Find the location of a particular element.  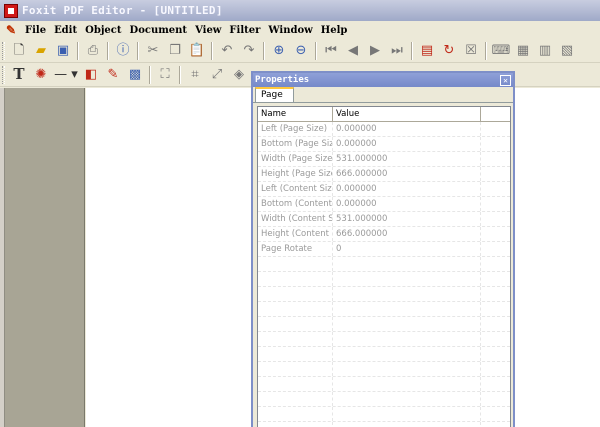

menu-filter: Filter is located at coordinates (244, 30).